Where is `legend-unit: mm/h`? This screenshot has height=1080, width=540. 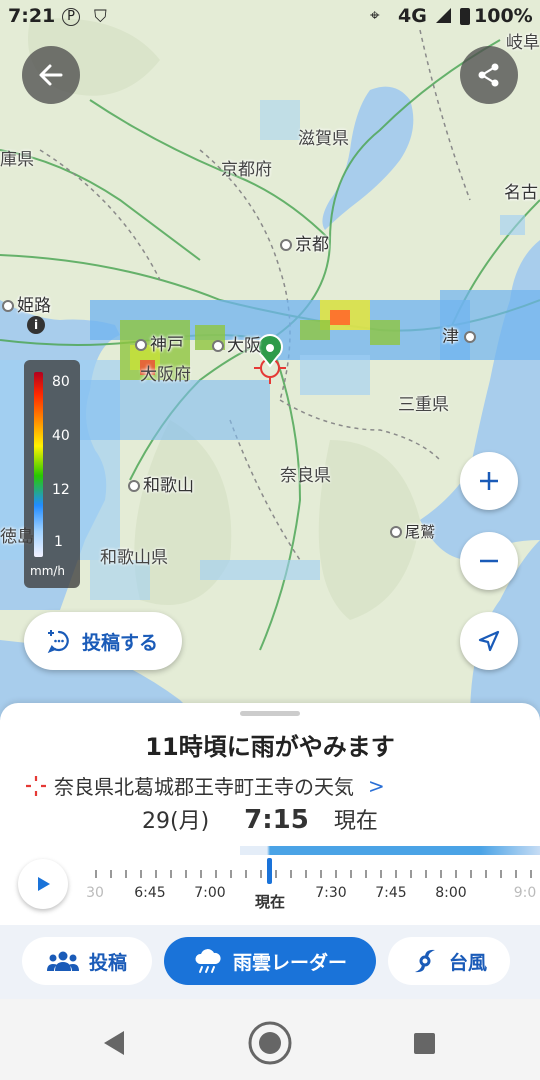 legend-unit: mm/h is located at coordinates (48, 571).